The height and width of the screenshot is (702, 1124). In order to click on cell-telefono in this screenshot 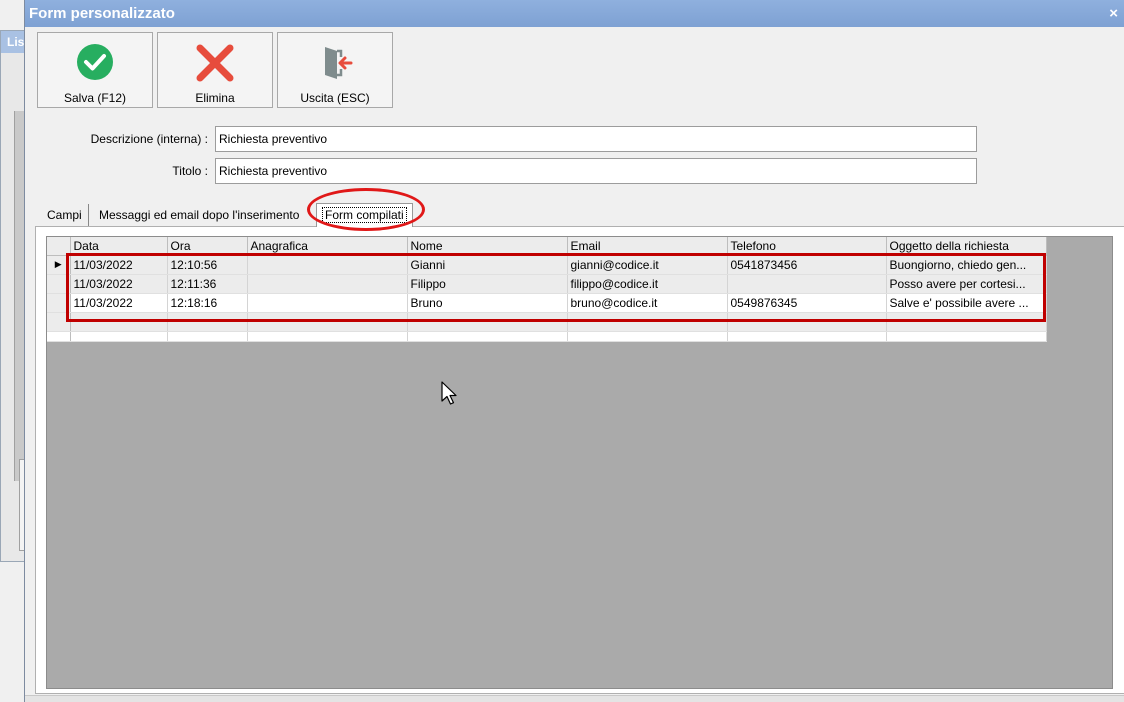, I will do `click(807, 284)`.